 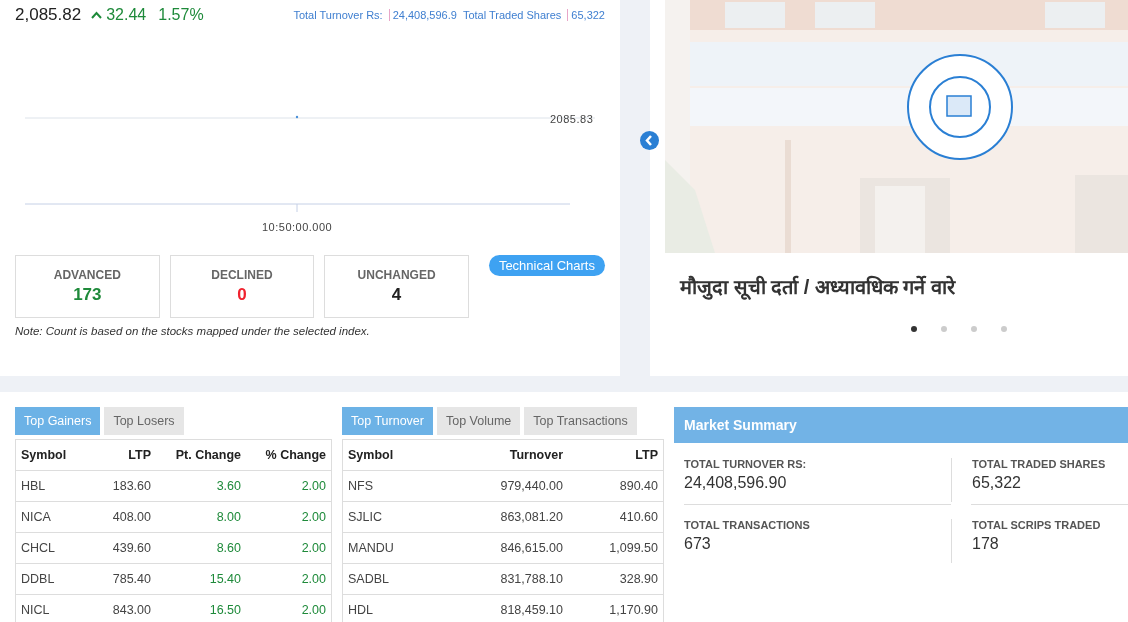 I want to click on stat-count: 173, so click(x=87, y=295).